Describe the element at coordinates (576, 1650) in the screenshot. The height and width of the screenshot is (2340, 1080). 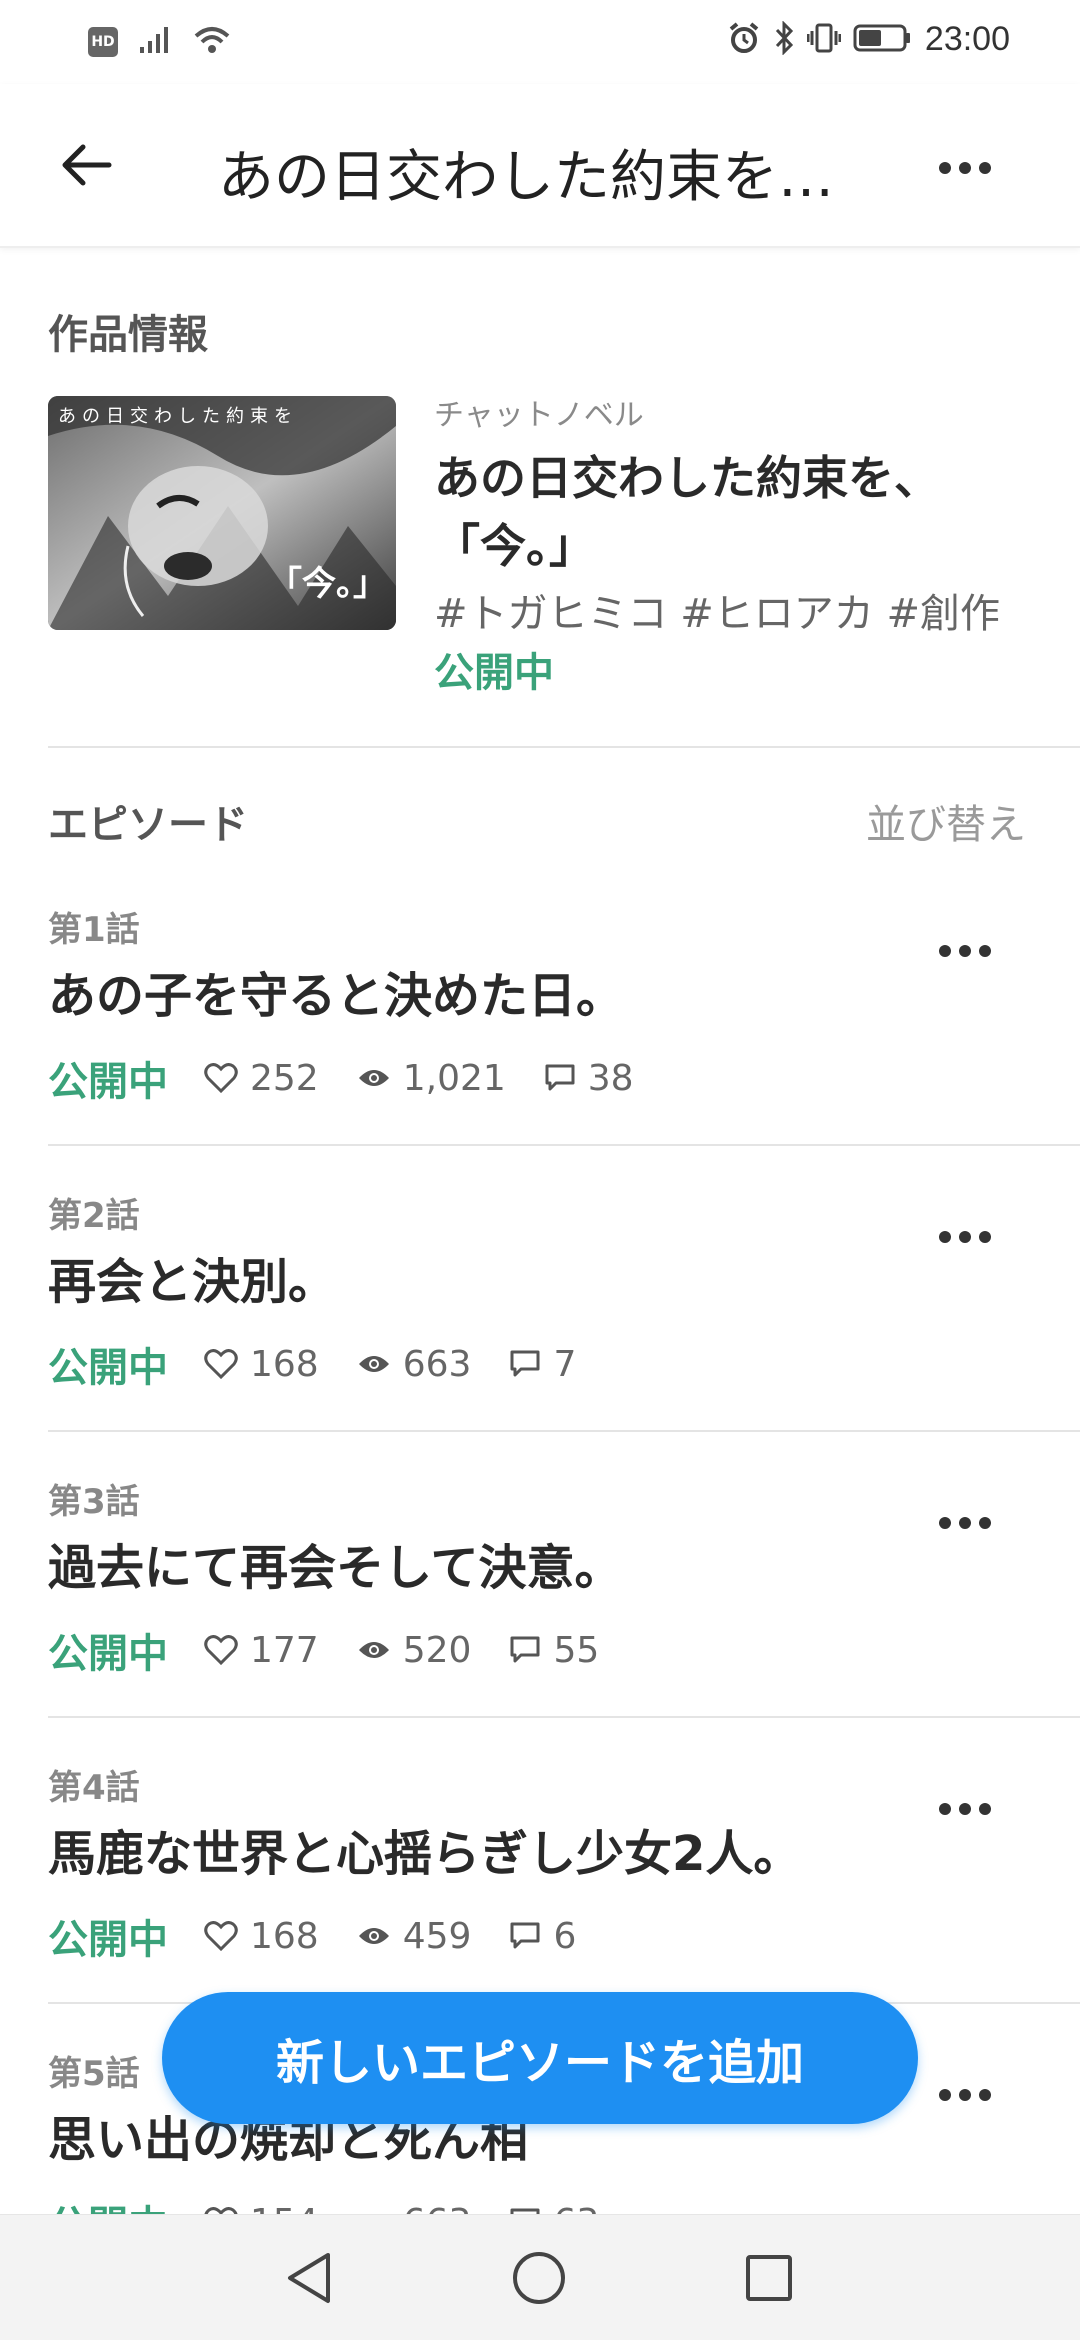
I see `comment-count: 55` at that location.